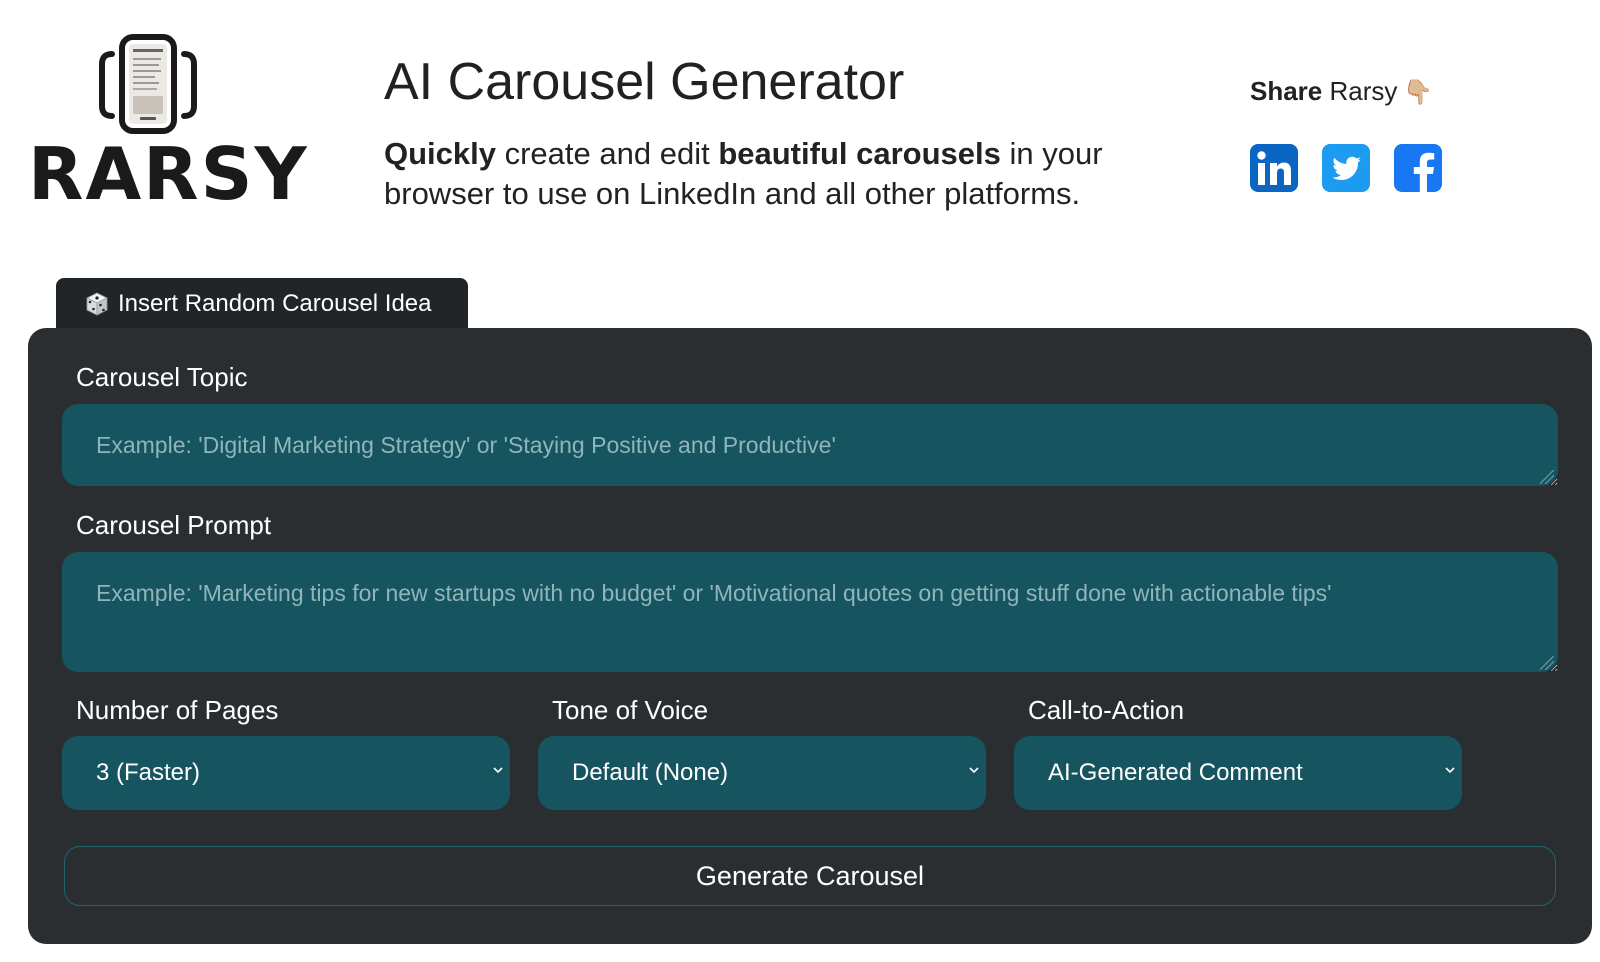  What do you see at coordinates (97, 304) in the screenshot?
I see `dice-icon` at bounding box center [97, 304].